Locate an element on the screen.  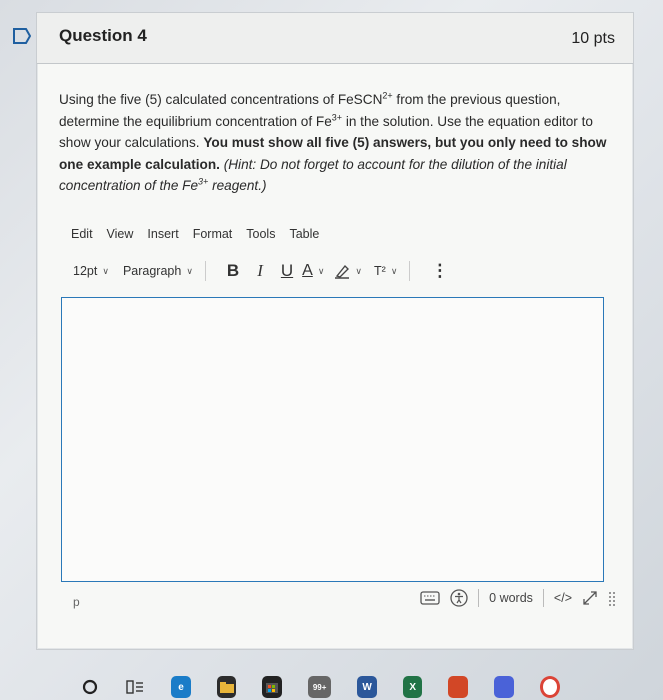
keyboard-icon is located at coordinates (430, 598).